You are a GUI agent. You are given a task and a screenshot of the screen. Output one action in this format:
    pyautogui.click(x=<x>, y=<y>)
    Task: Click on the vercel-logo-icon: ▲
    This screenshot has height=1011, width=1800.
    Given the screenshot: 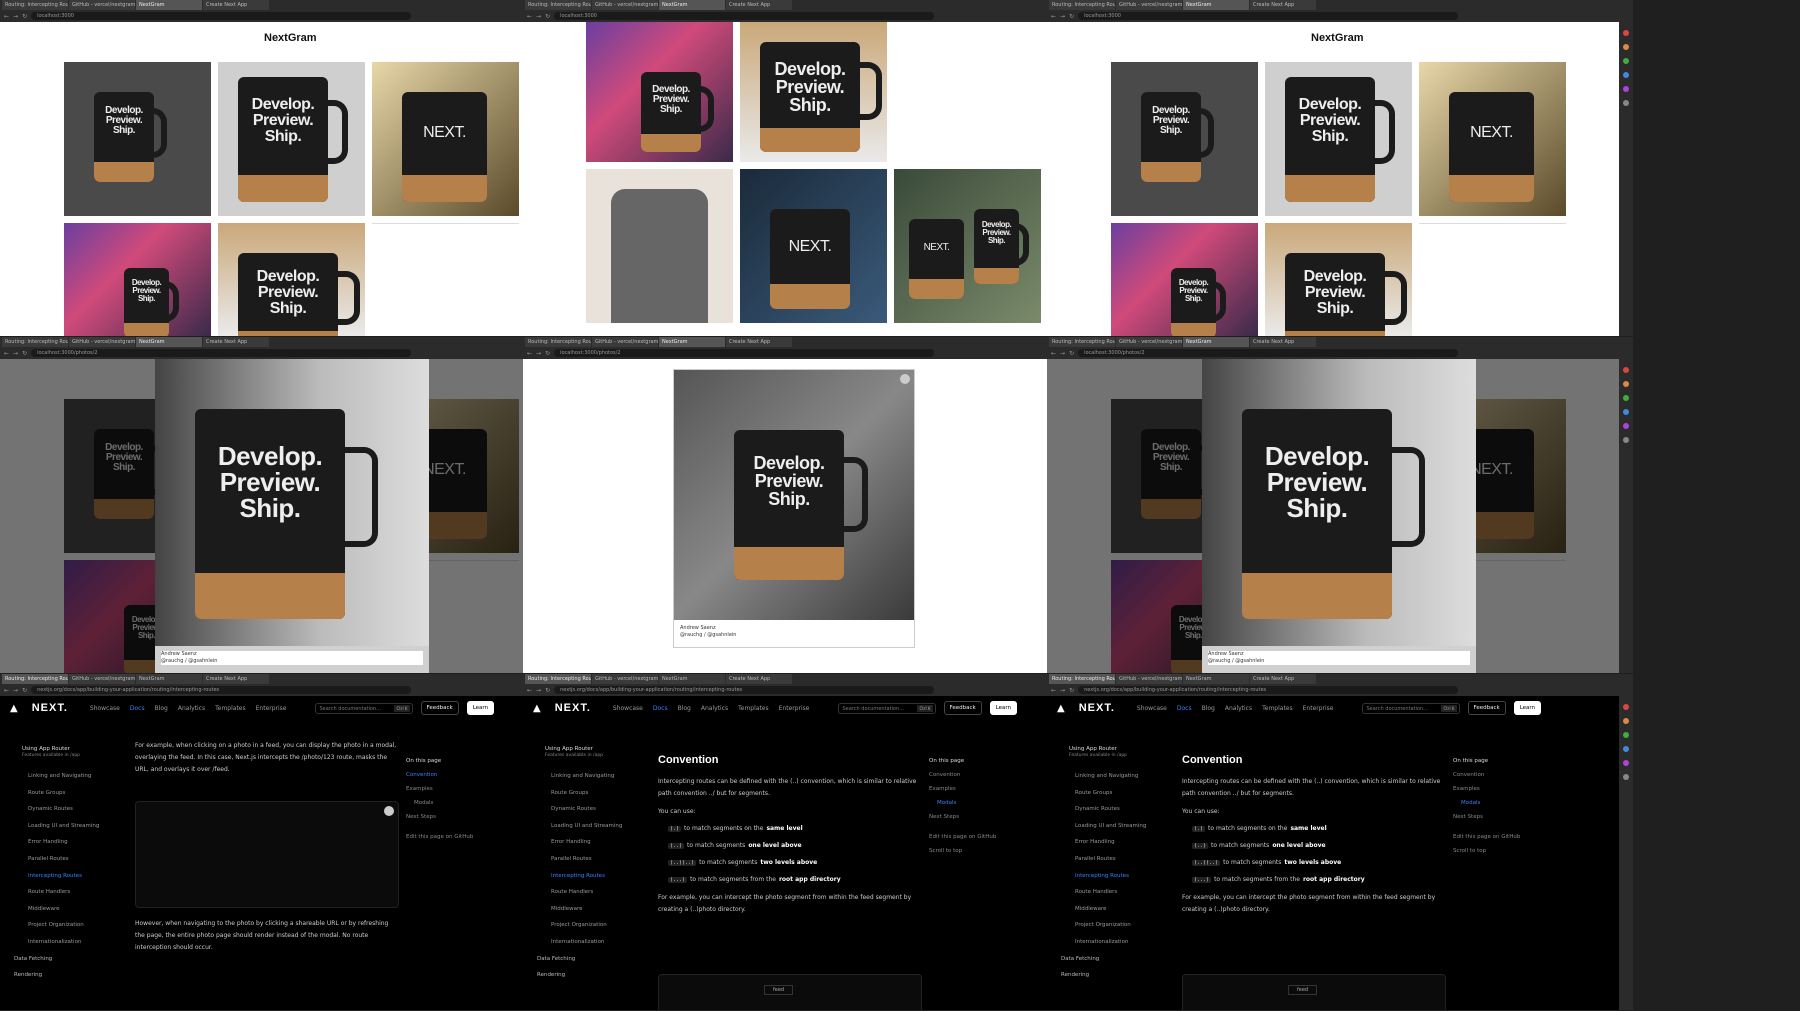 What is the action you would take?
    pyautogui.click(x=14, y=708)
    